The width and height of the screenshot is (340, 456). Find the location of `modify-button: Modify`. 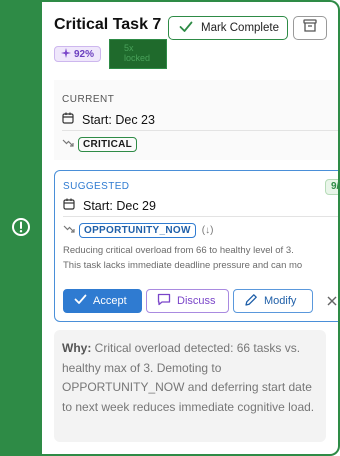

modify-button: Modify is located at coordinates (273, 301).